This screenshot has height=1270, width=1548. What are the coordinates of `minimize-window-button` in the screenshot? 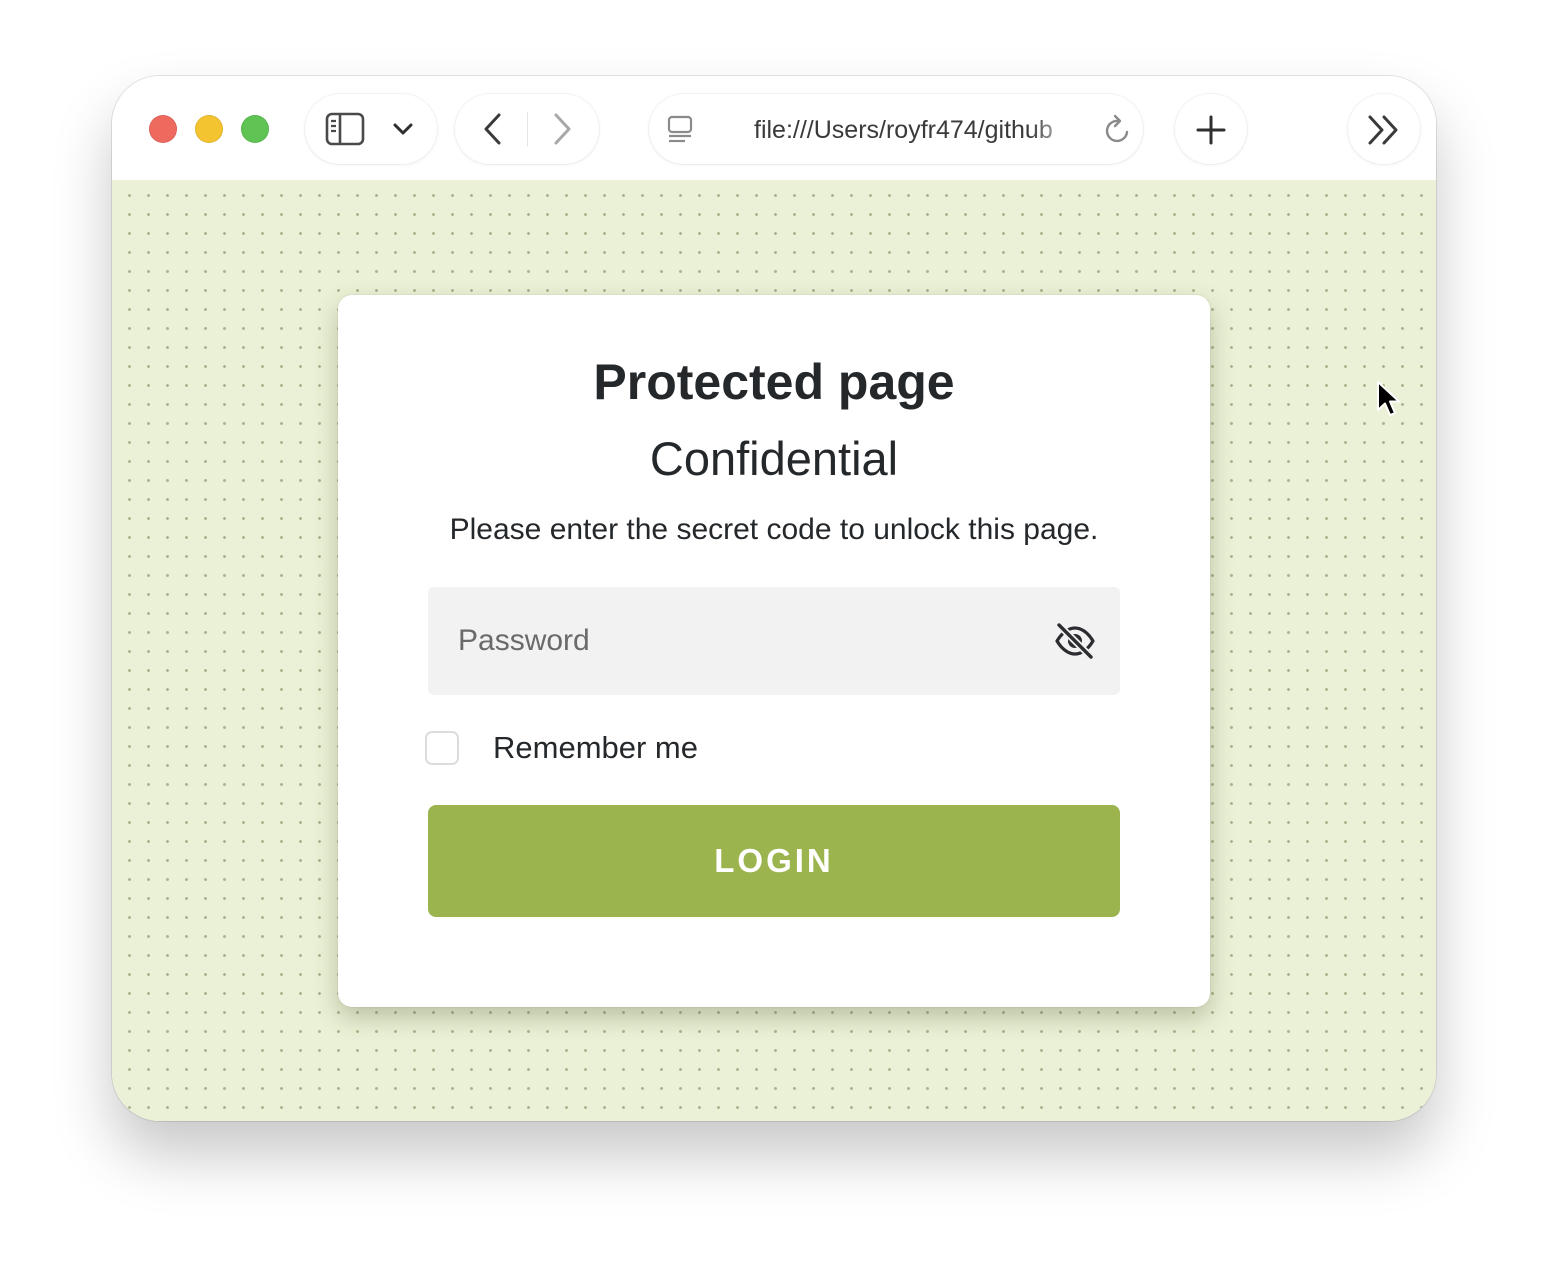 It's located at (209, 129).